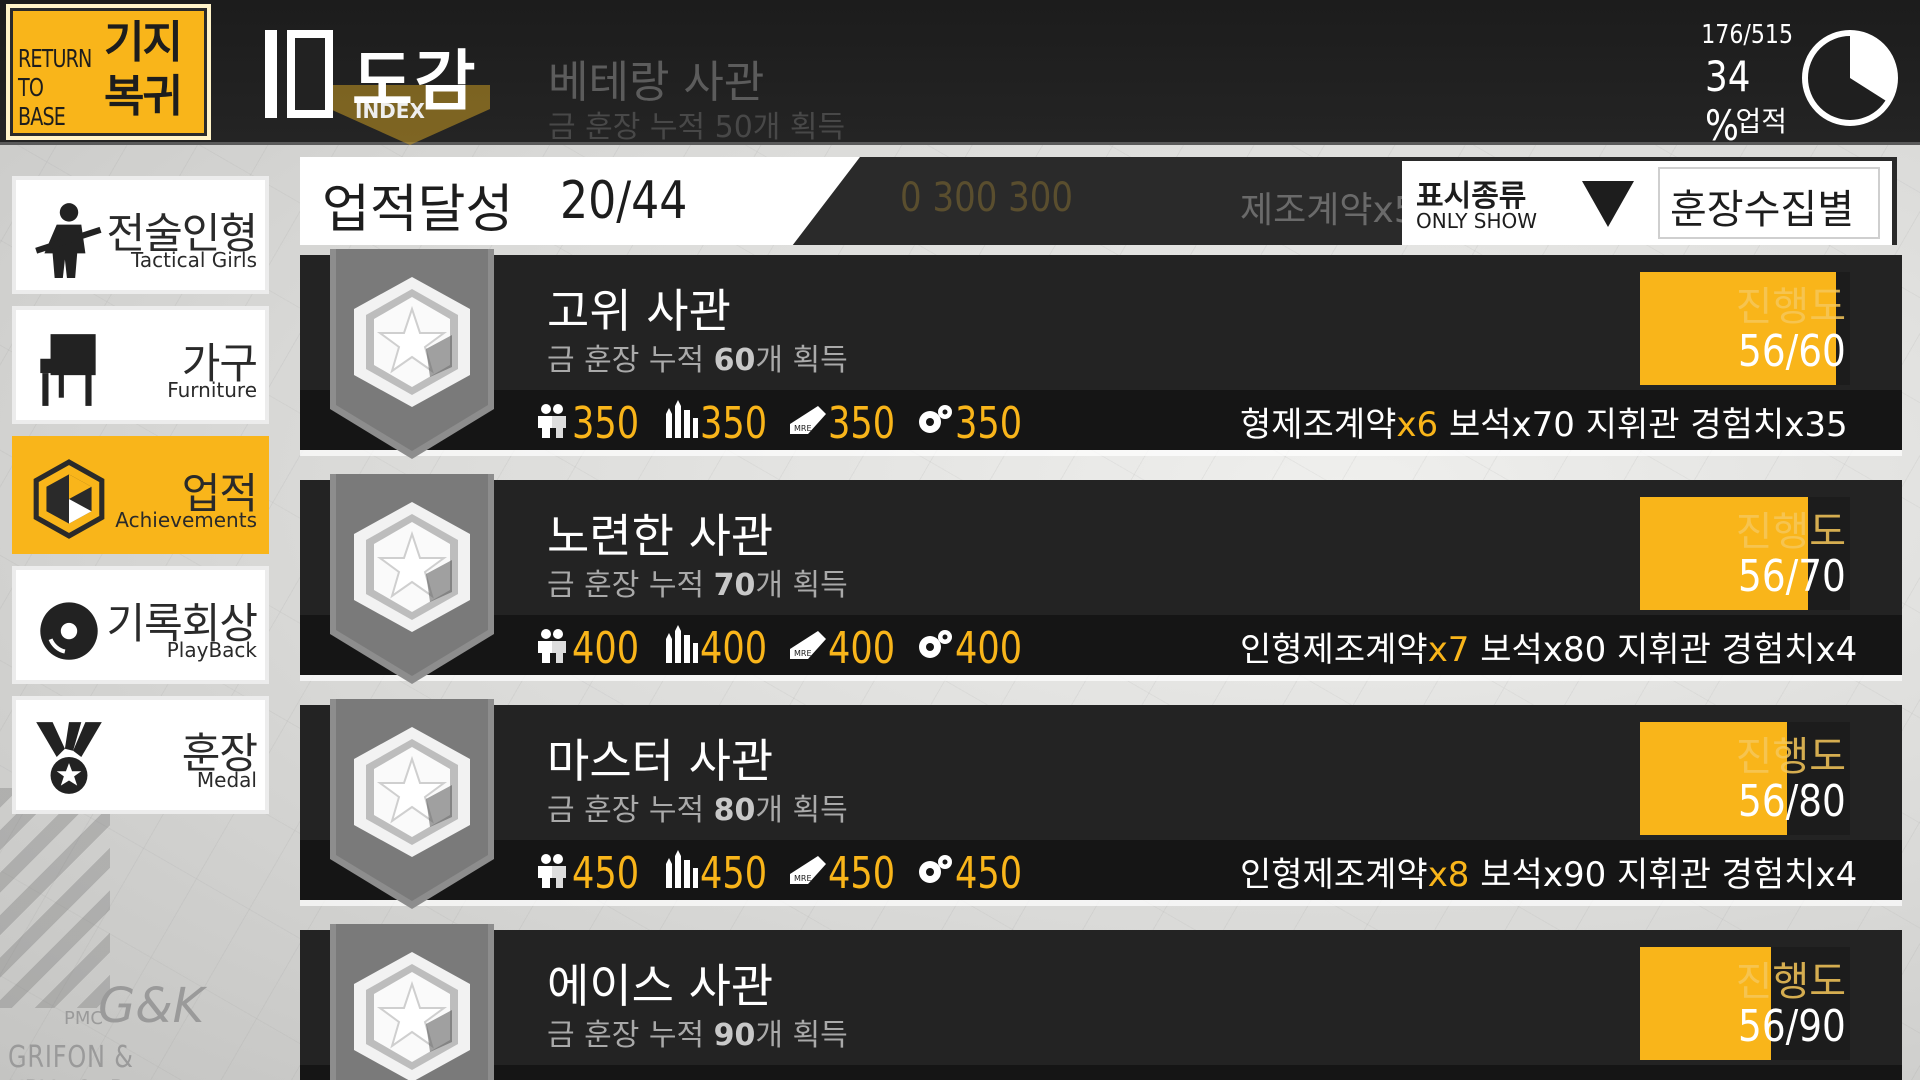  I want to click on sidebar-item-label-en: Tactical Girls, so click(194, 260).